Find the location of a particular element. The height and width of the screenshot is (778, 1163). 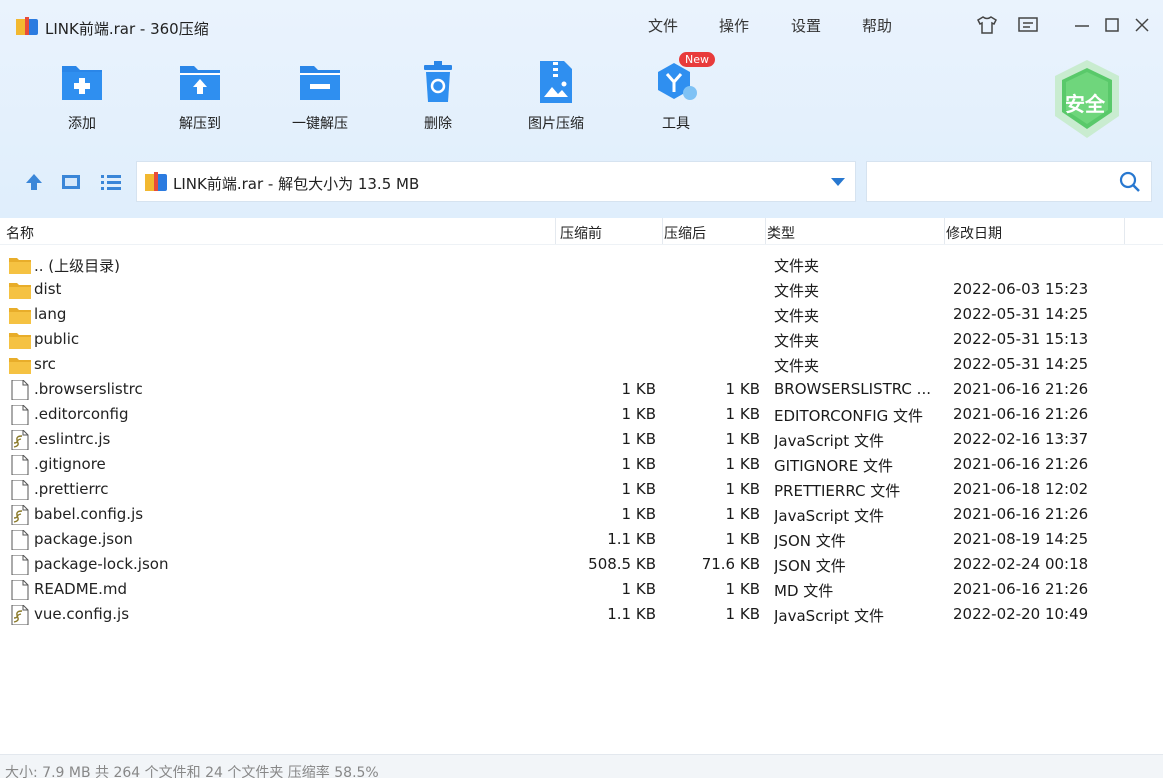

minimize-icon is located at coordinates (1082, 25).